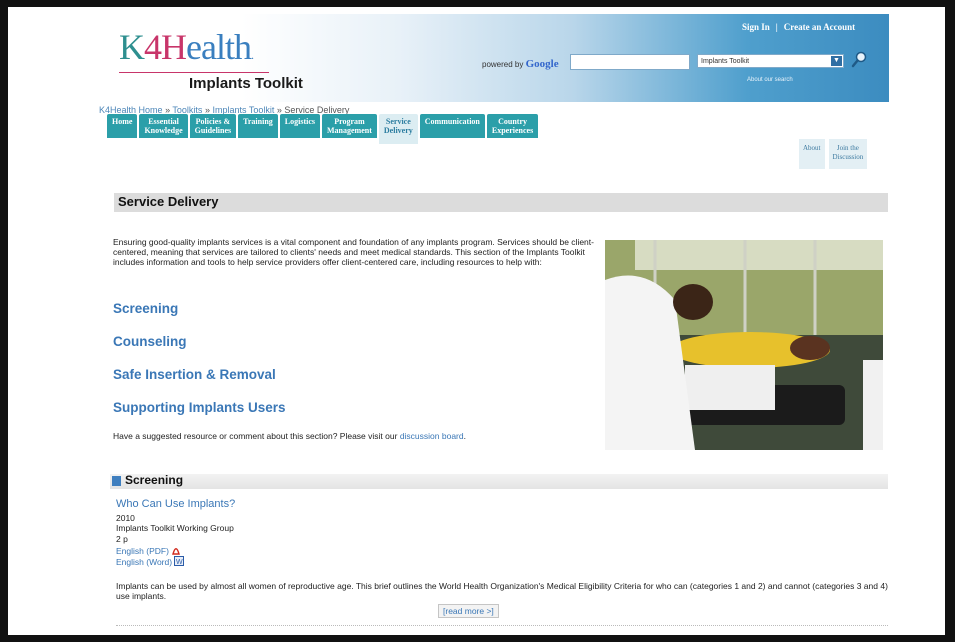  I want to click on page-title: Service Delivery, so click(168, 201).